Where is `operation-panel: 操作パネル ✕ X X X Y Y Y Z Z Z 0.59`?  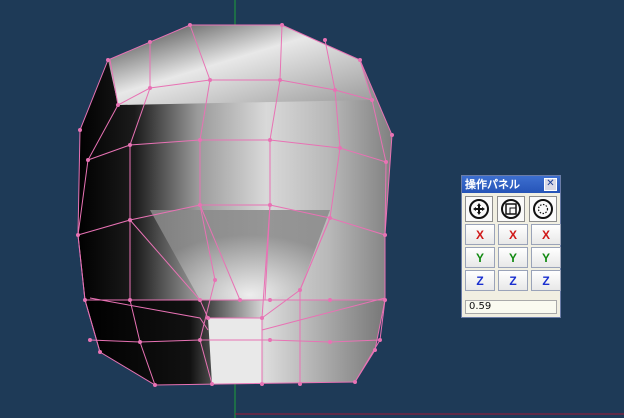 operation-panel: 操作パネル ✕ X X X Y Y Y Z Z Z 0.59 is located at coordinates (511, 246).